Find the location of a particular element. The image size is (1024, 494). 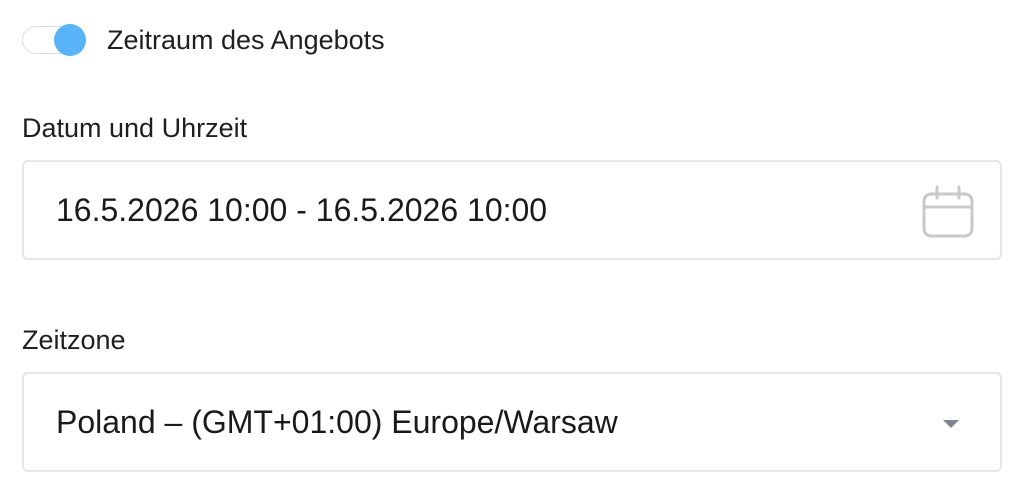

offer-period-row: Zeitraum des Angebots is located at coordinates (203, 40).